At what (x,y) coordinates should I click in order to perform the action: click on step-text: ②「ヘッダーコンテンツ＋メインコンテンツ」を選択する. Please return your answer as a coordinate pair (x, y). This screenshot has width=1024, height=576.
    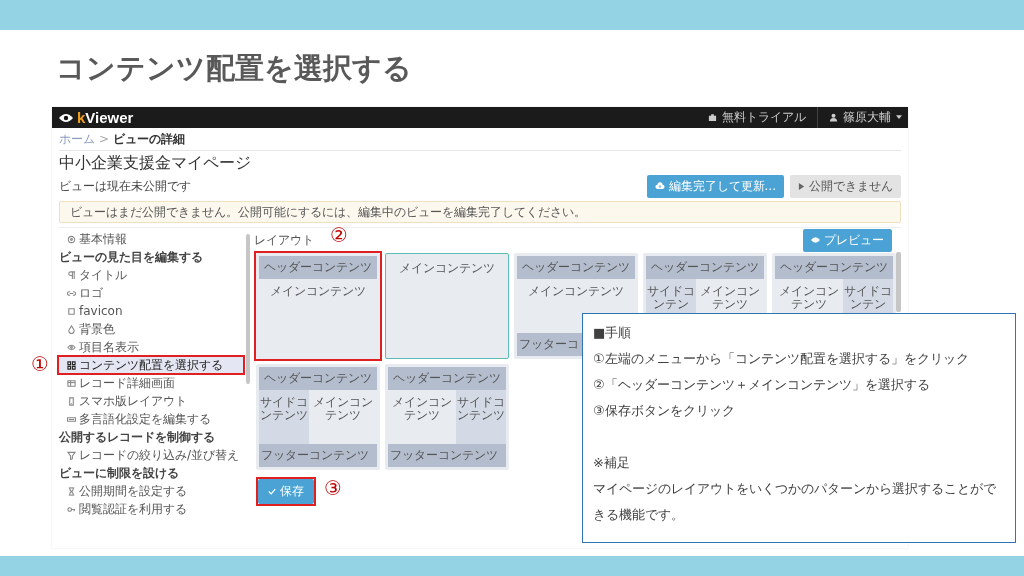
    Looking at the image, I should click on (762, 385).